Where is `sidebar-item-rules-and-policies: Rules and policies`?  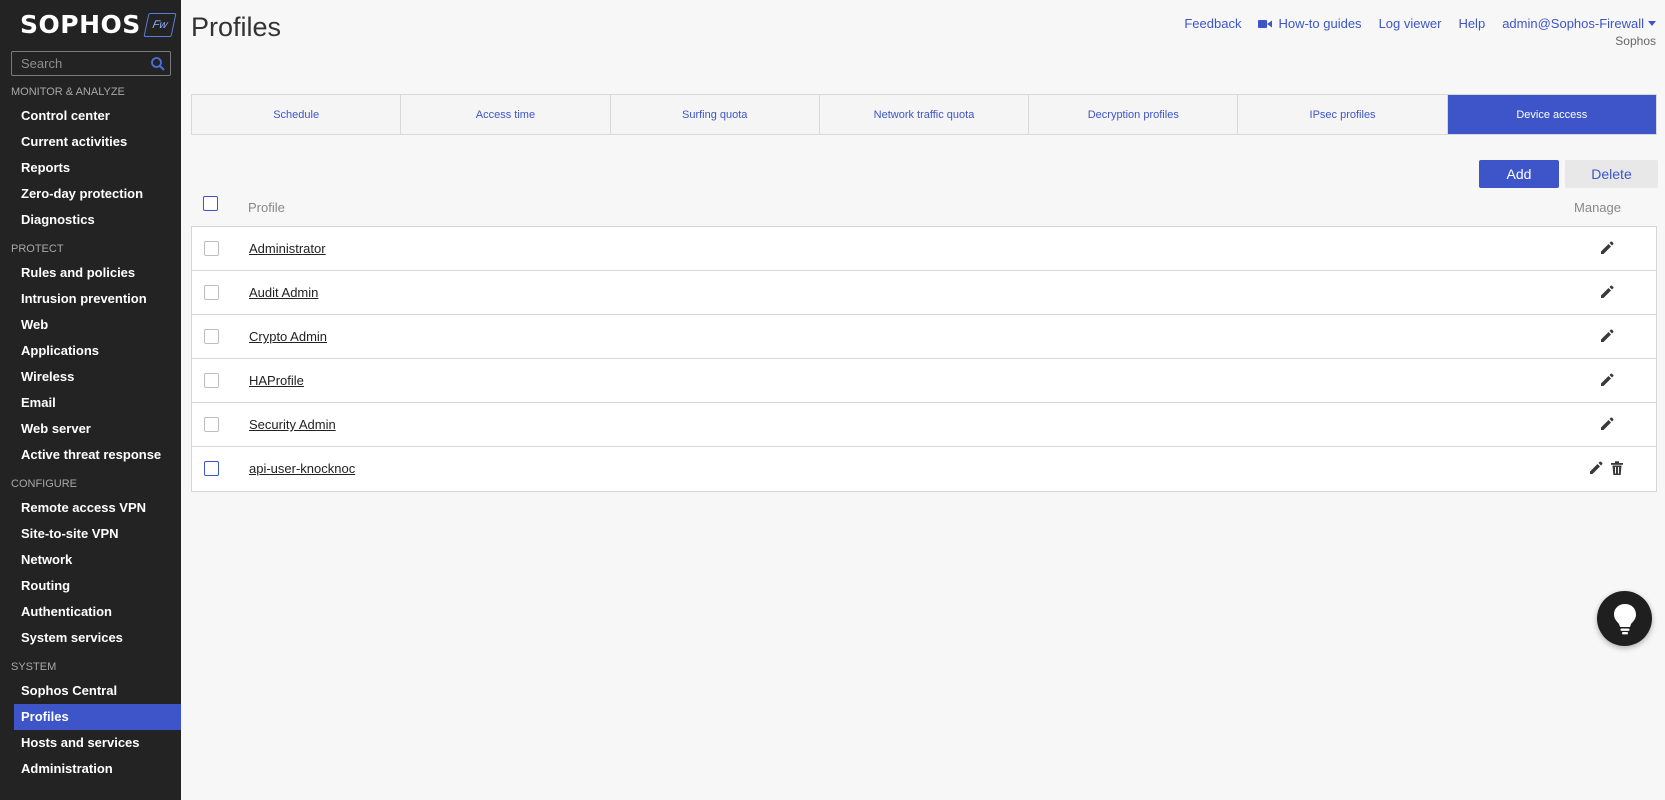 sidebar-item-rules-and-policies: Rules and policies is located at coordinates (90, 273).